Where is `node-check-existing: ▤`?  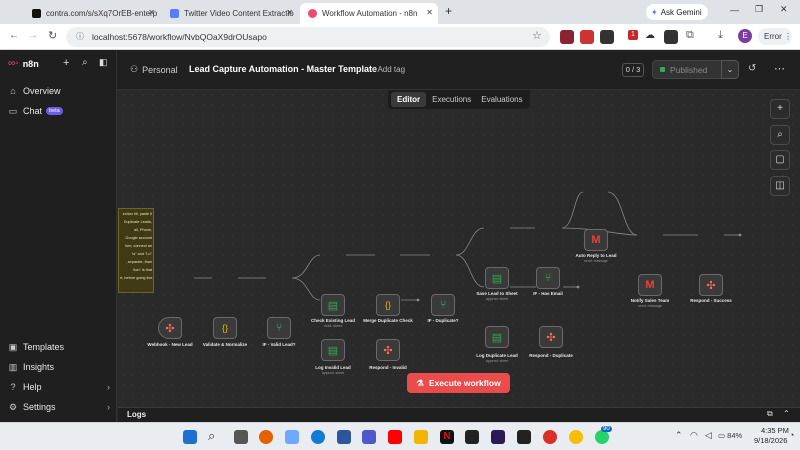 node-check-existing: ▤ is located at coordinates (333, 305).